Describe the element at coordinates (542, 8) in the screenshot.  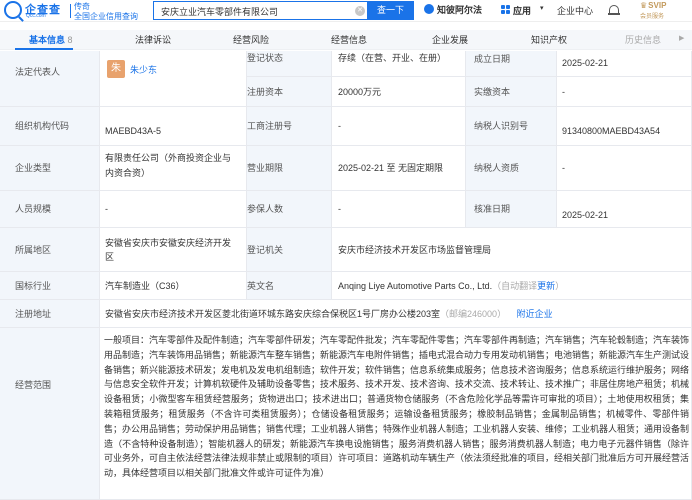
I see `chevron-down-icon: ▾` at that location.